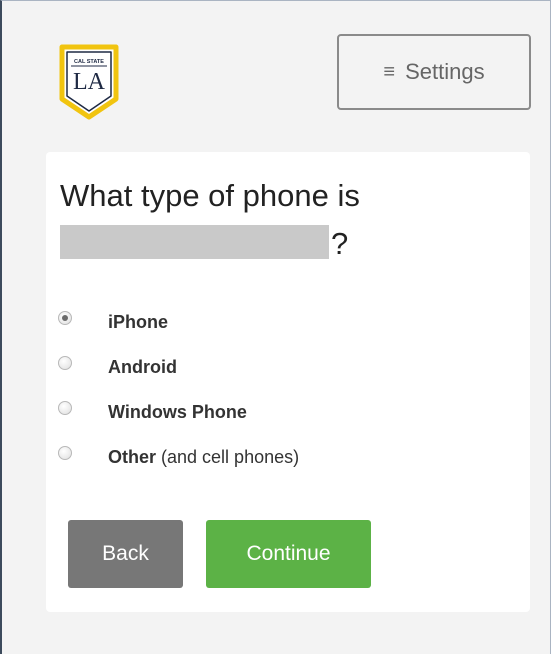 The width and height of the screenshot is (553, 654). I want to click on option-windows-phone: Windows Phone, so click(178, 412).